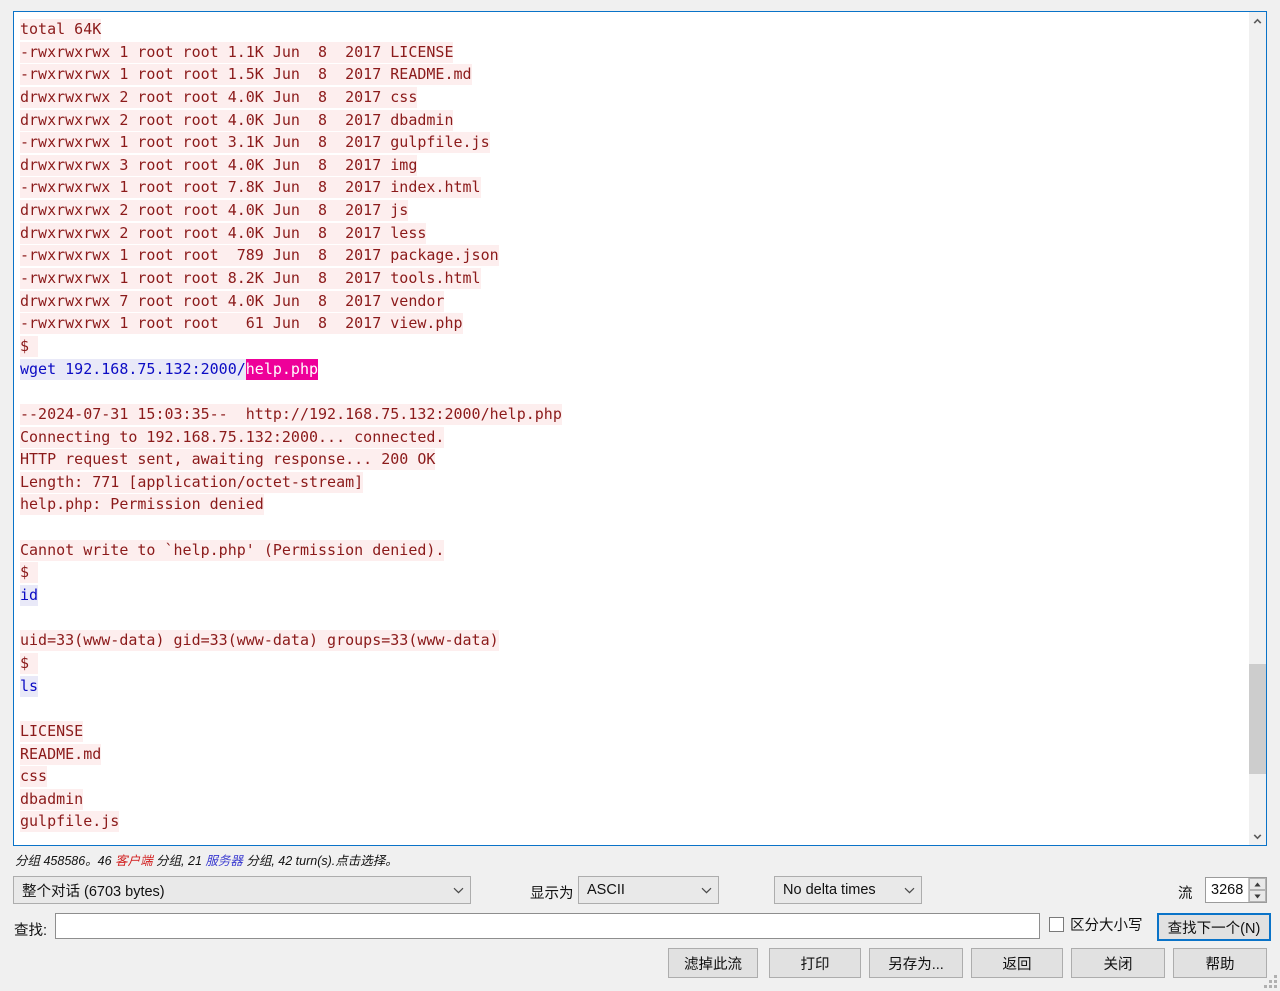  I want to click on stream-scrollbar, so click(1257, 428).